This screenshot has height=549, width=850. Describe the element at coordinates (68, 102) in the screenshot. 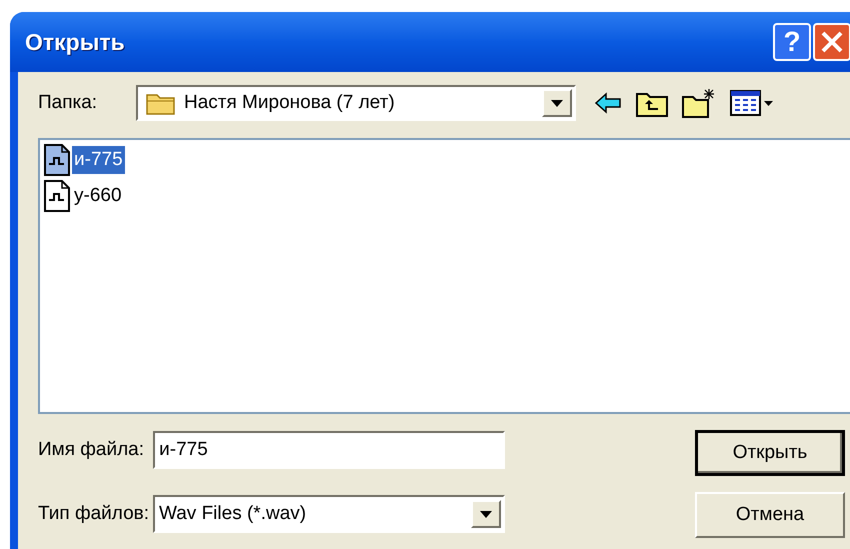

I see `folder-label: Папка:` at that location.